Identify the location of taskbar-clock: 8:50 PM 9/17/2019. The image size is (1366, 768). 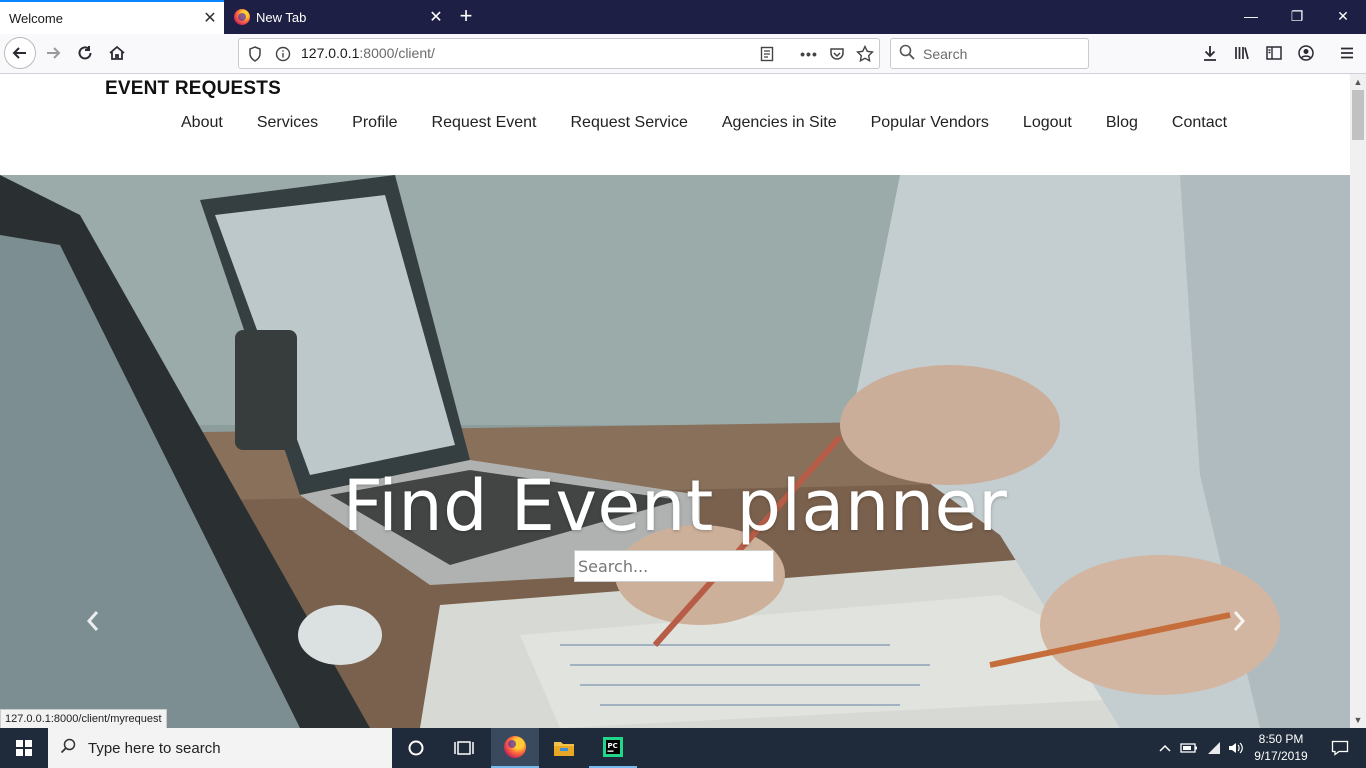
(1281, 748).